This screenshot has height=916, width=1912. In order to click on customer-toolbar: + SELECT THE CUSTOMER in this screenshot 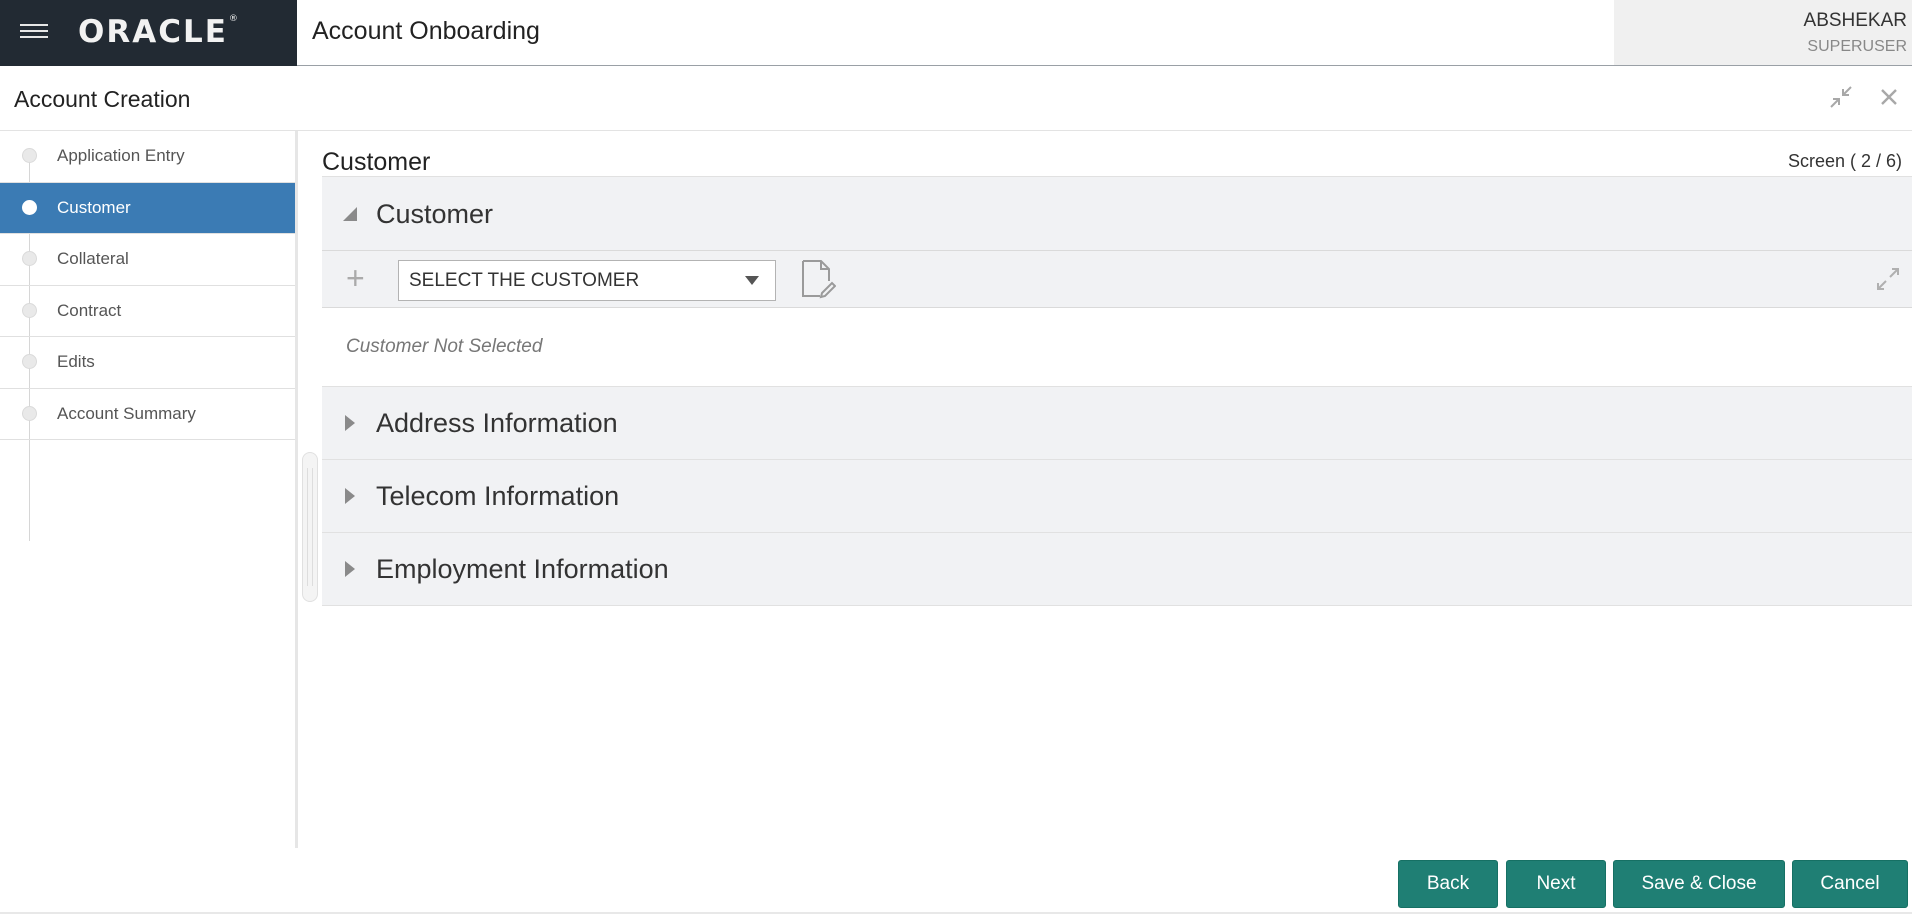, I will do `click(1117, 279)`.